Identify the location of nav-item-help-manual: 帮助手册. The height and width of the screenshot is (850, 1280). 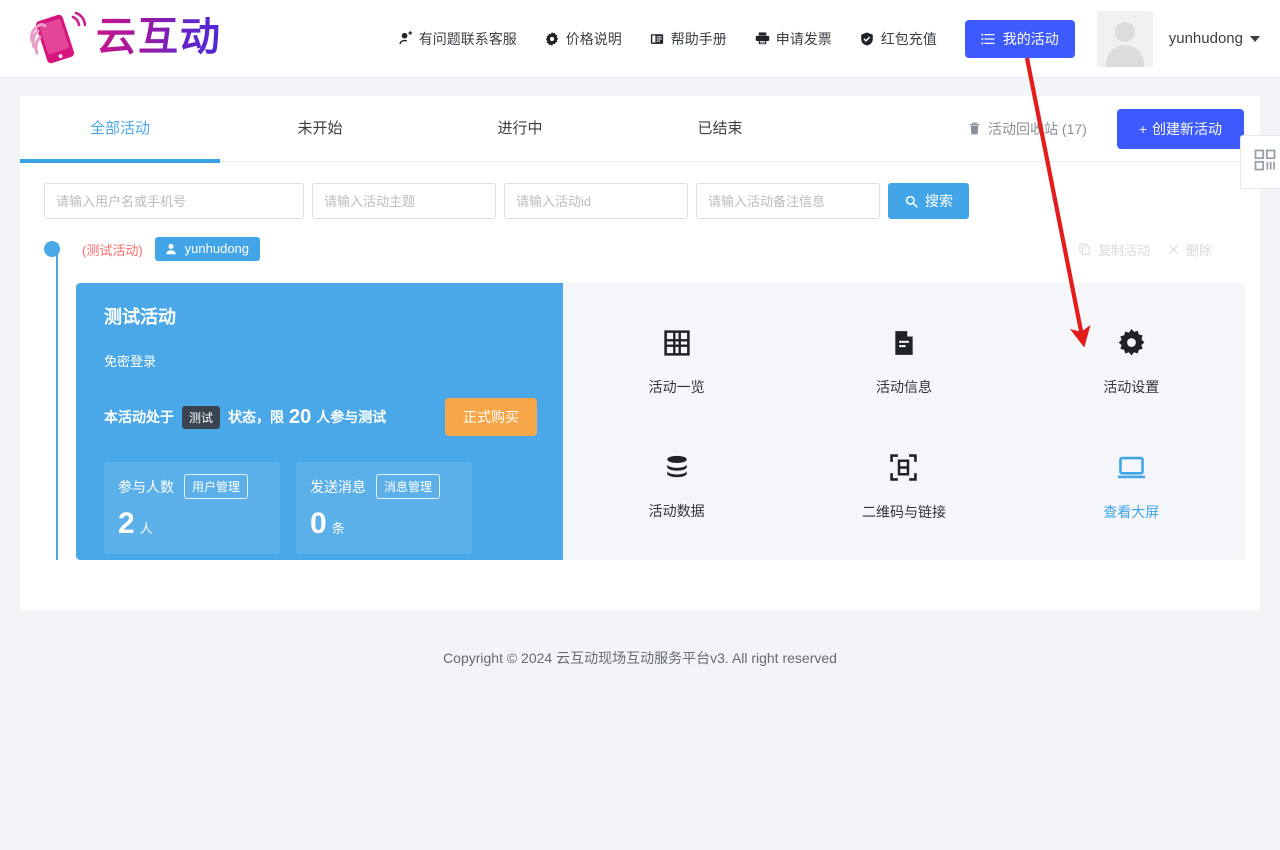
(688, 39).